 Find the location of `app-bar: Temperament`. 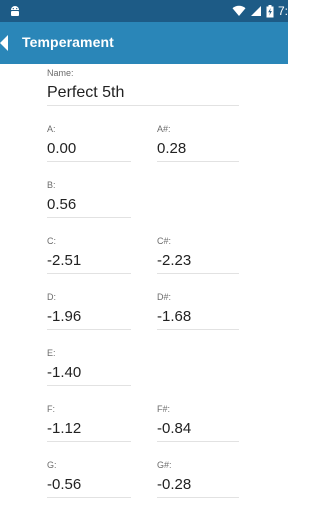

app-bar: Temperament is located at coordinates (144, 43).